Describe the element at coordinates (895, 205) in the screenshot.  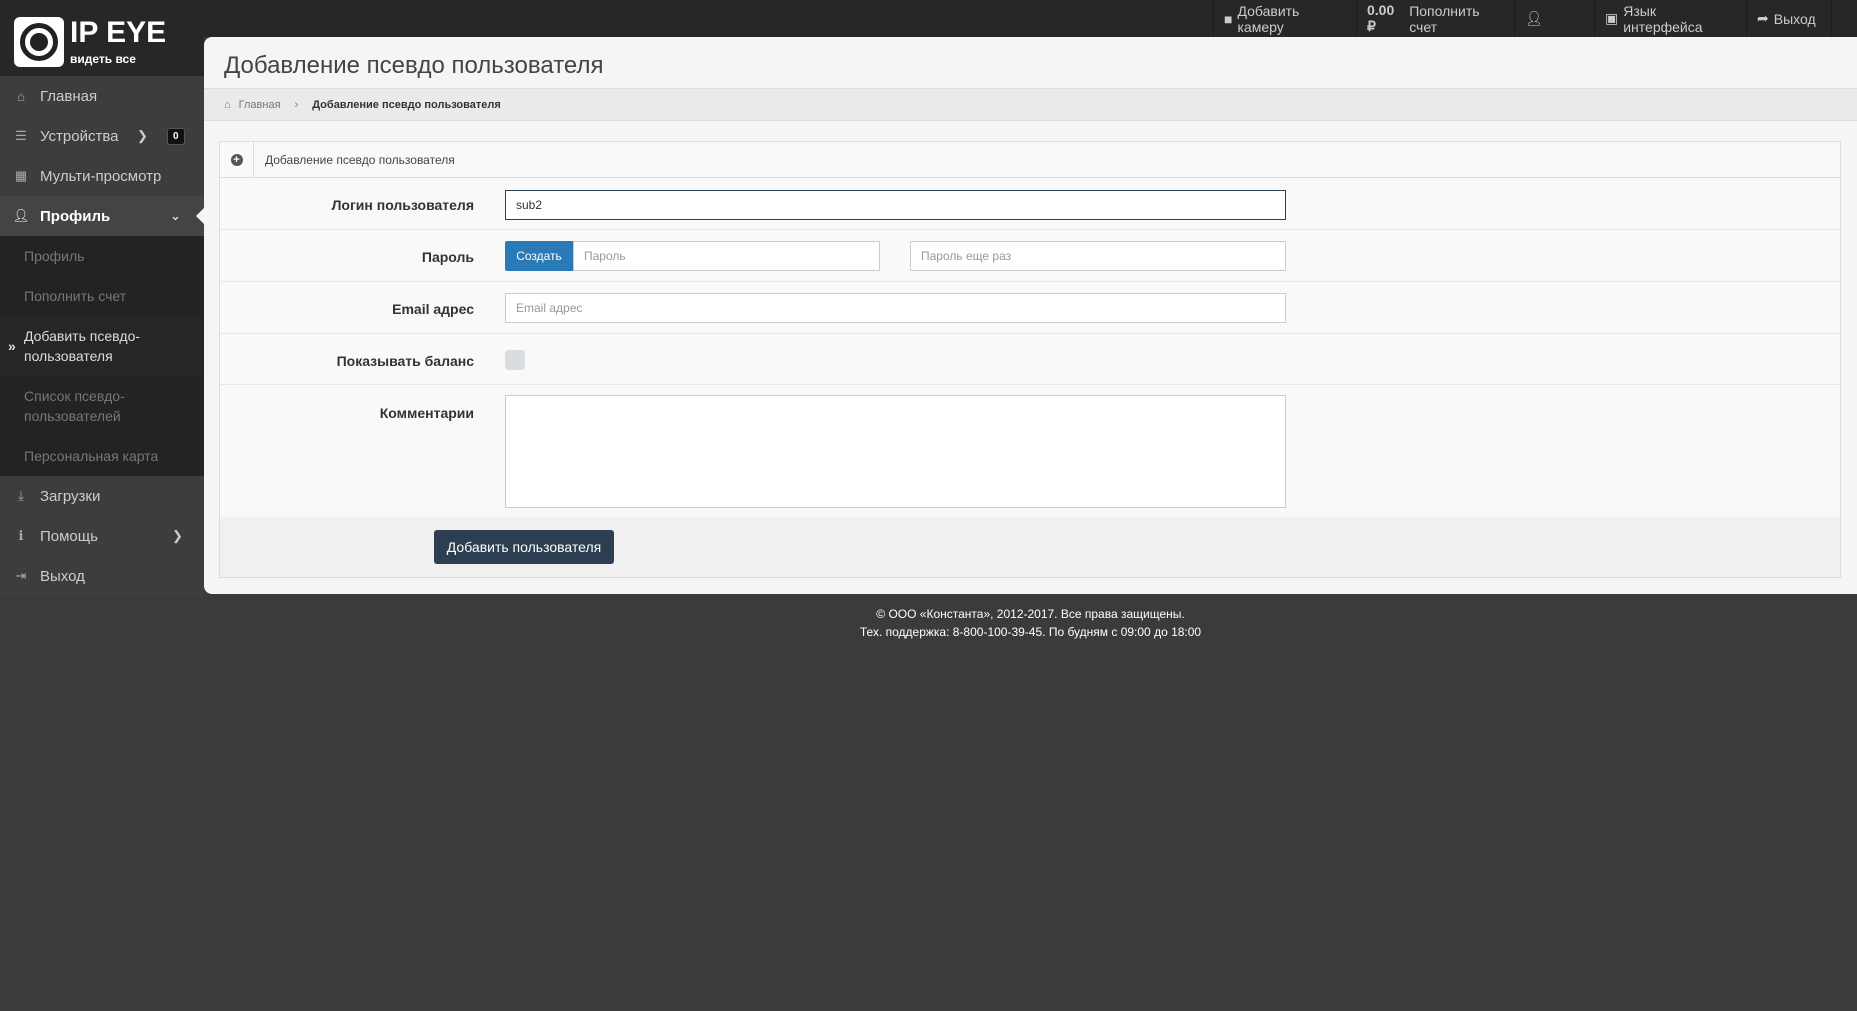
I see `login-input: sub2` at that location.